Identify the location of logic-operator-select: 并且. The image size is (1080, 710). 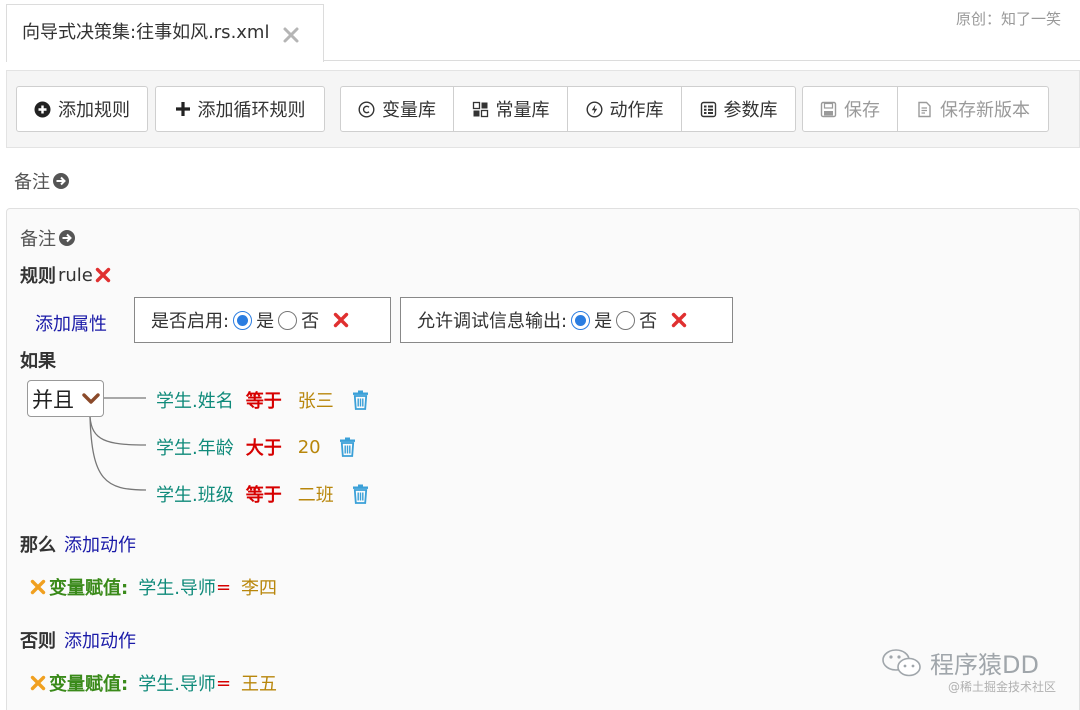
(65, 398).